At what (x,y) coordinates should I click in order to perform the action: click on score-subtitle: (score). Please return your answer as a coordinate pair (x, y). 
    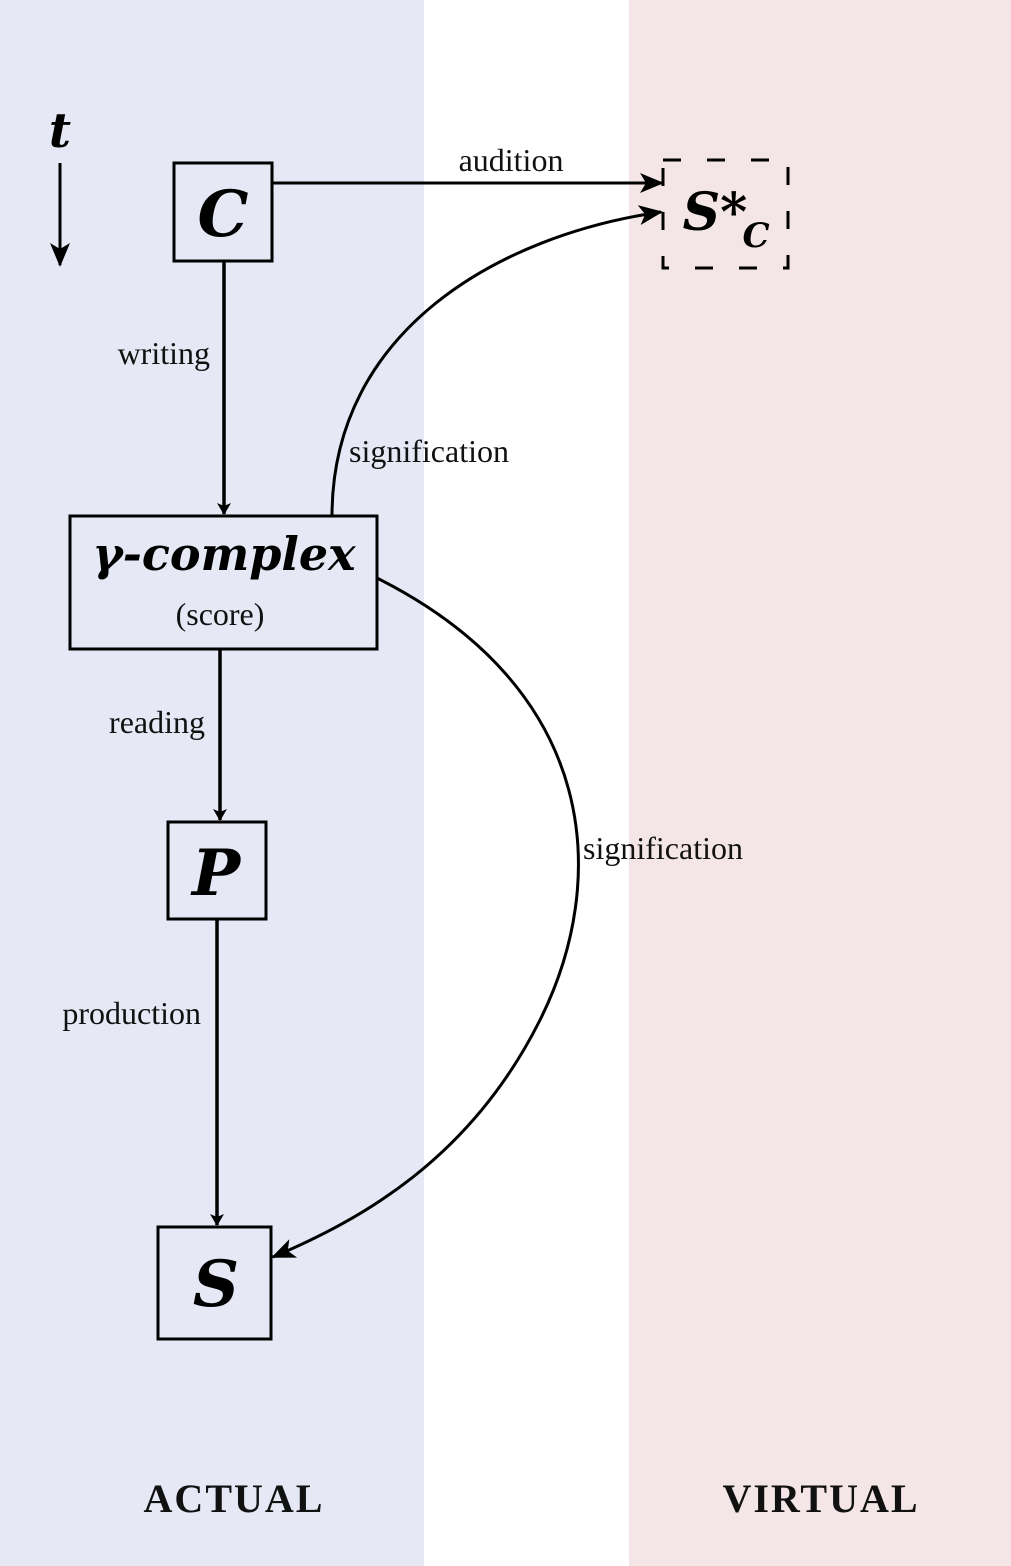
    Looking at the image, I should click on (220, 614).